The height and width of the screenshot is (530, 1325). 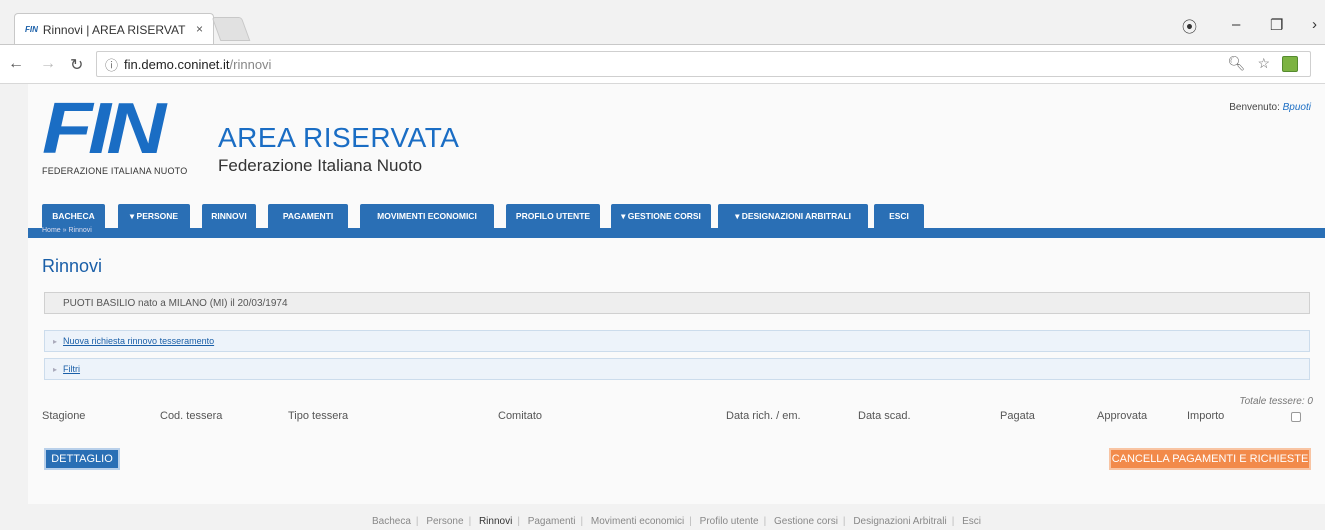 I want to click on forward-arrow-icon: →, so click(x=48, y=64).